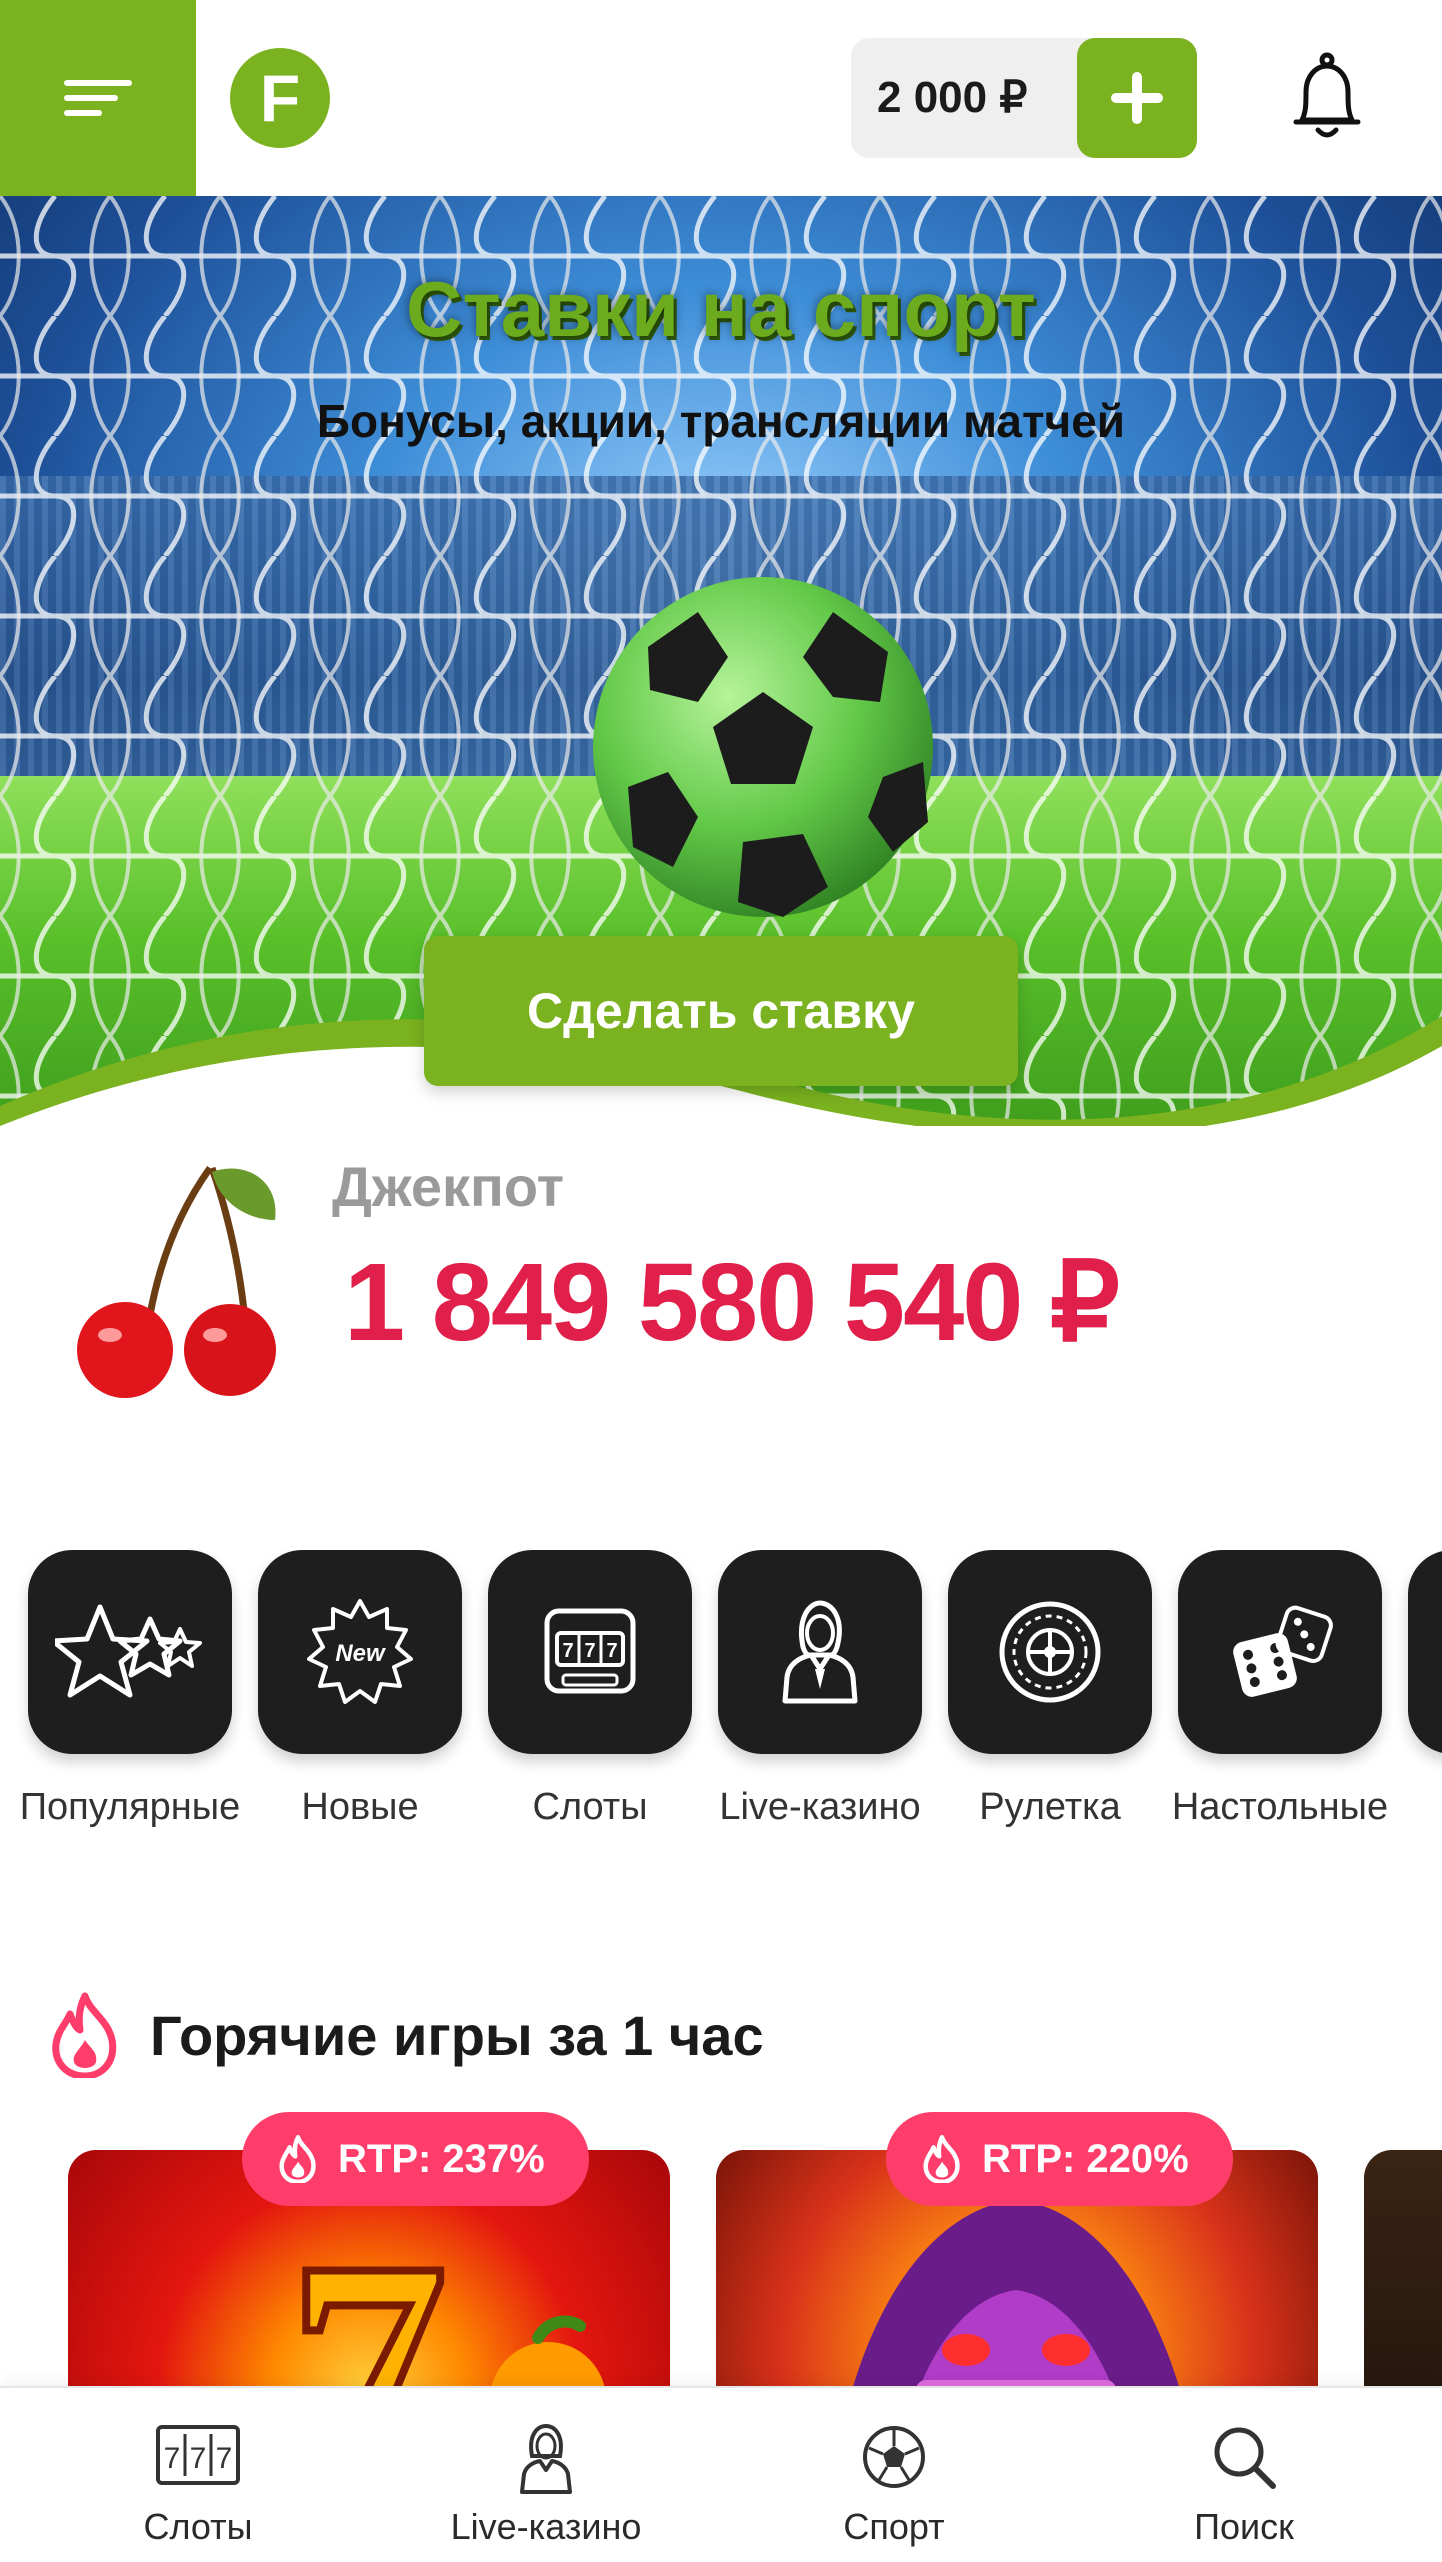  Describe the element at coordinates (820, 1807) in the screenshot. I see `category-label: Live-казино` at that location.